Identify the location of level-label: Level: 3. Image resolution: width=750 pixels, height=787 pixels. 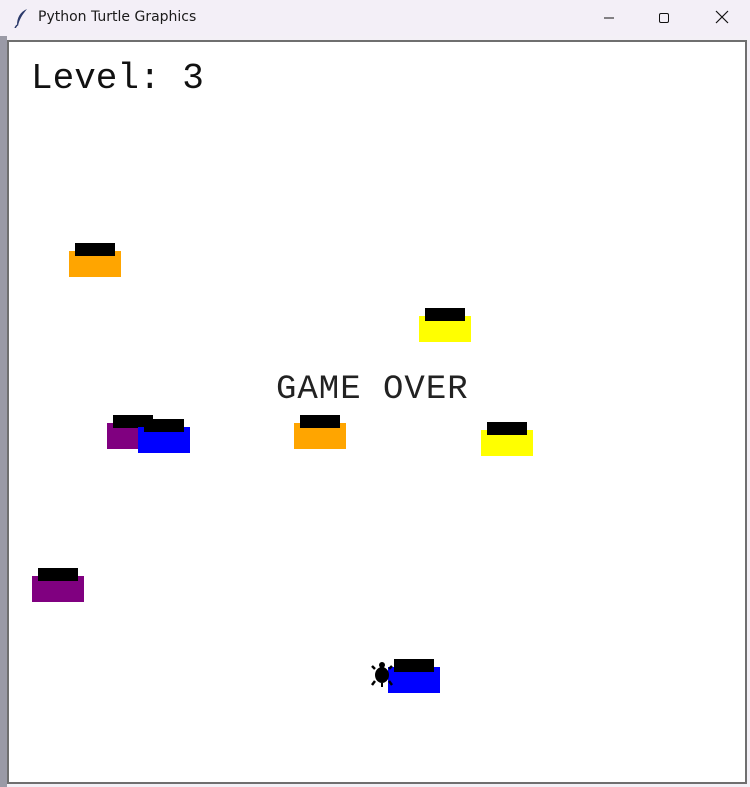
(117, 78).